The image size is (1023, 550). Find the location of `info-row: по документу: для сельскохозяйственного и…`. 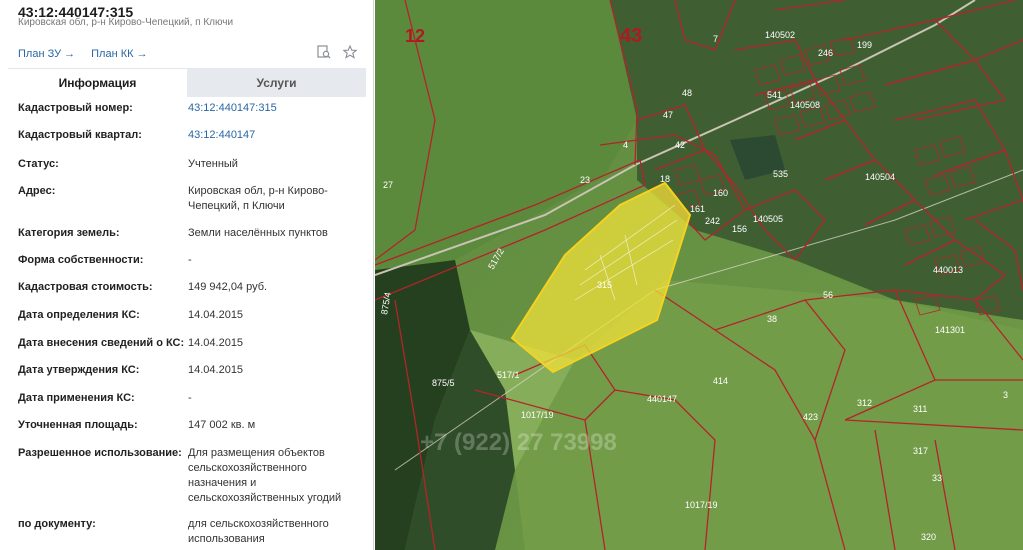

info-row: по документу: для сельскохозяйственного и… is located at coordinates (186, 529).